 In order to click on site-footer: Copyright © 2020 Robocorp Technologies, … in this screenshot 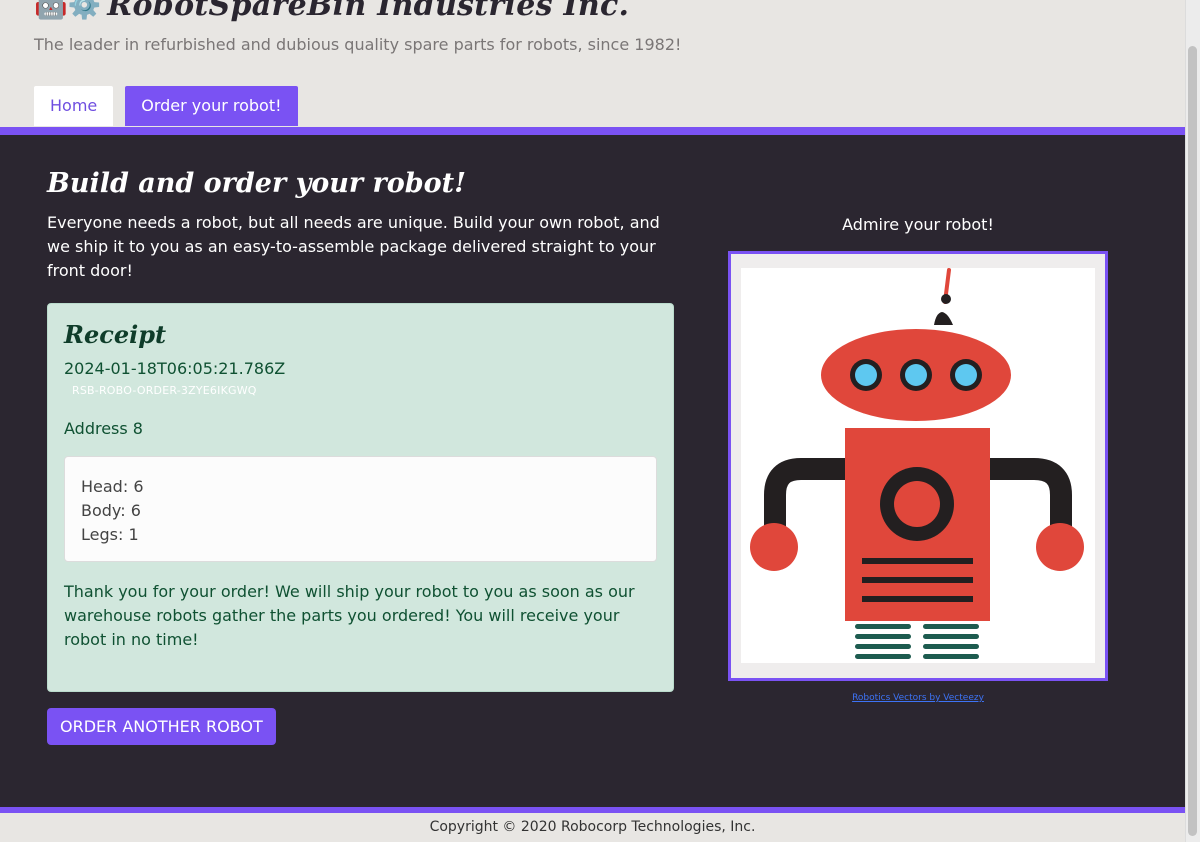, I will do `click(592, 827)`.